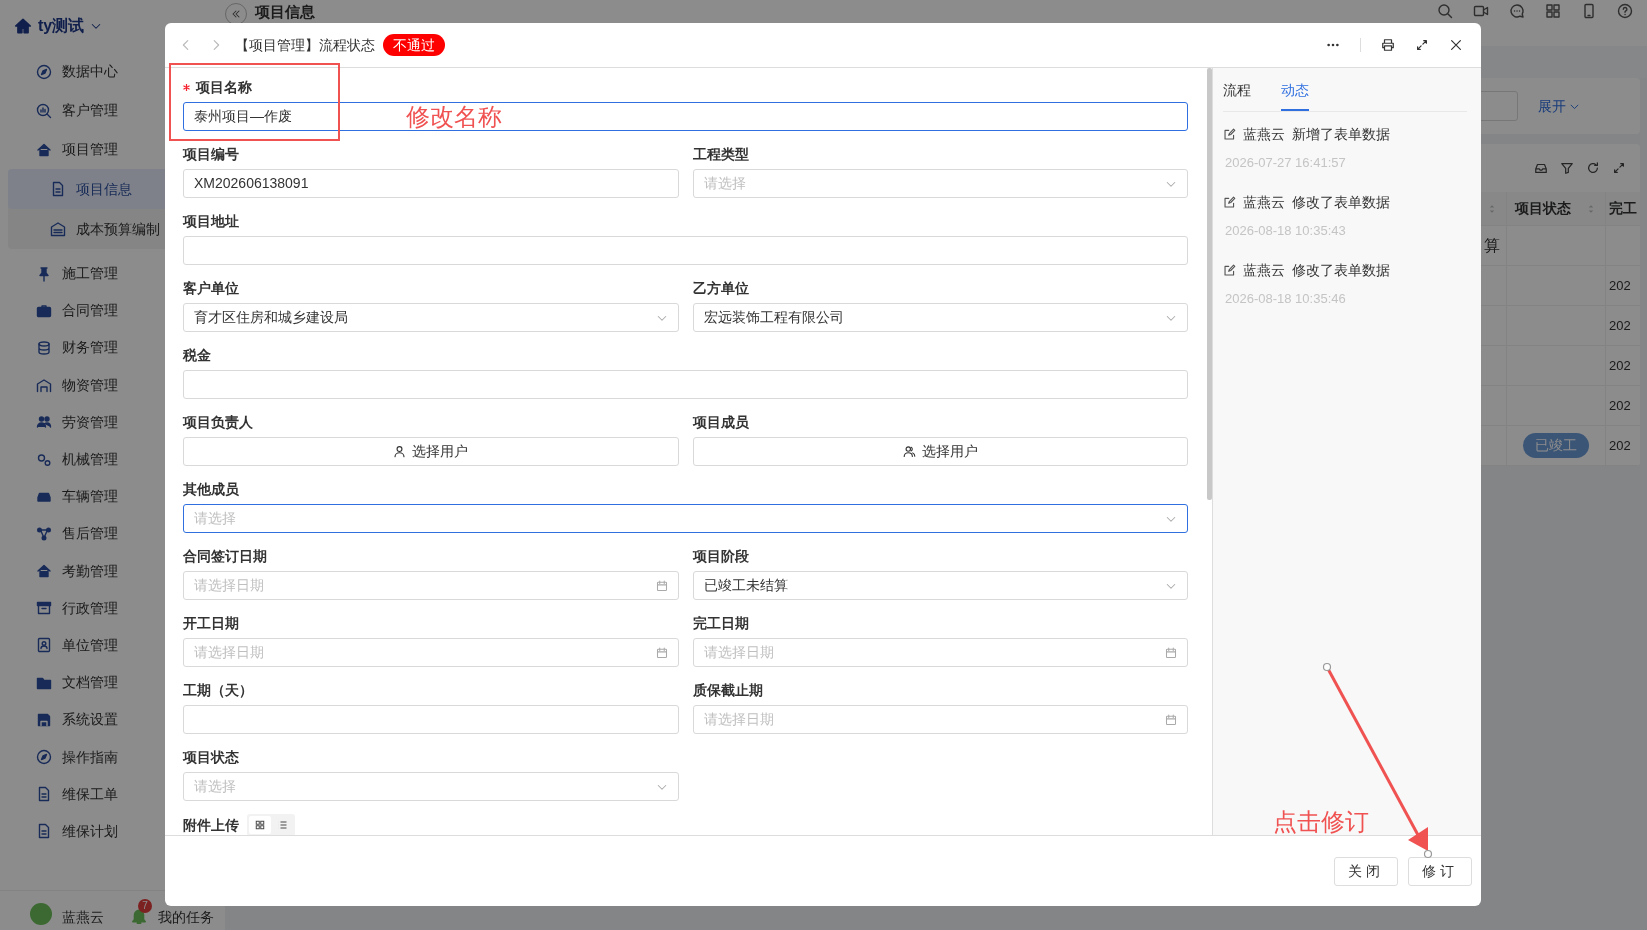 The width and height of the screenshot is (1647, 930). I want to click on grid-view-toggle, so click(260, 825).